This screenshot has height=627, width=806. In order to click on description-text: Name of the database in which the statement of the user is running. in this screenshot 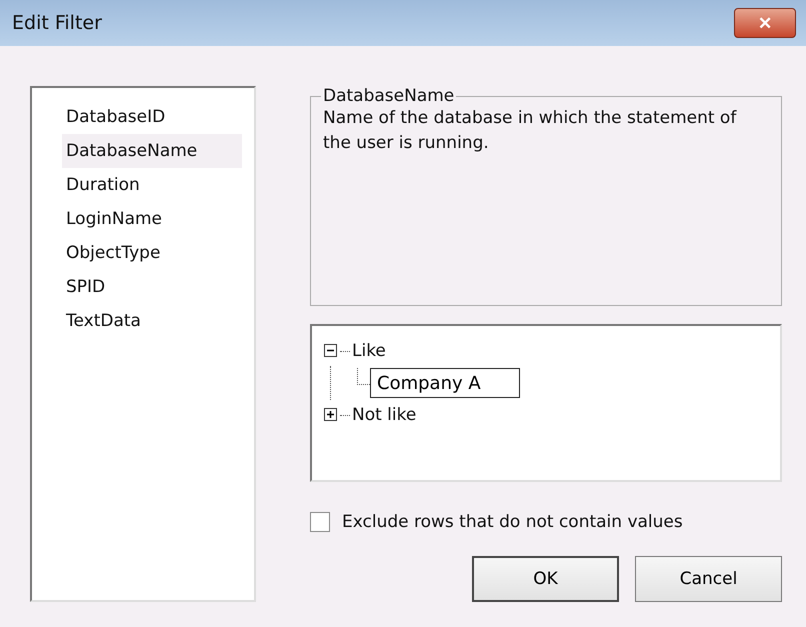, I will do `click(530, 131)`.